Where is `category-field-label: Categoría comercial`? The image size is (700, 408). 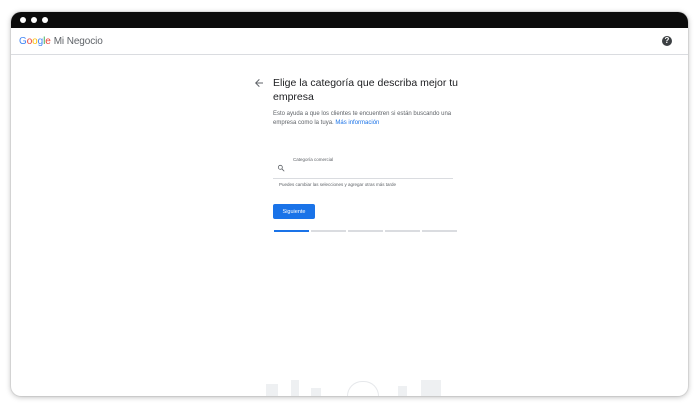 category-field-label: Categoría comercial is located at coordinates (313, 159).